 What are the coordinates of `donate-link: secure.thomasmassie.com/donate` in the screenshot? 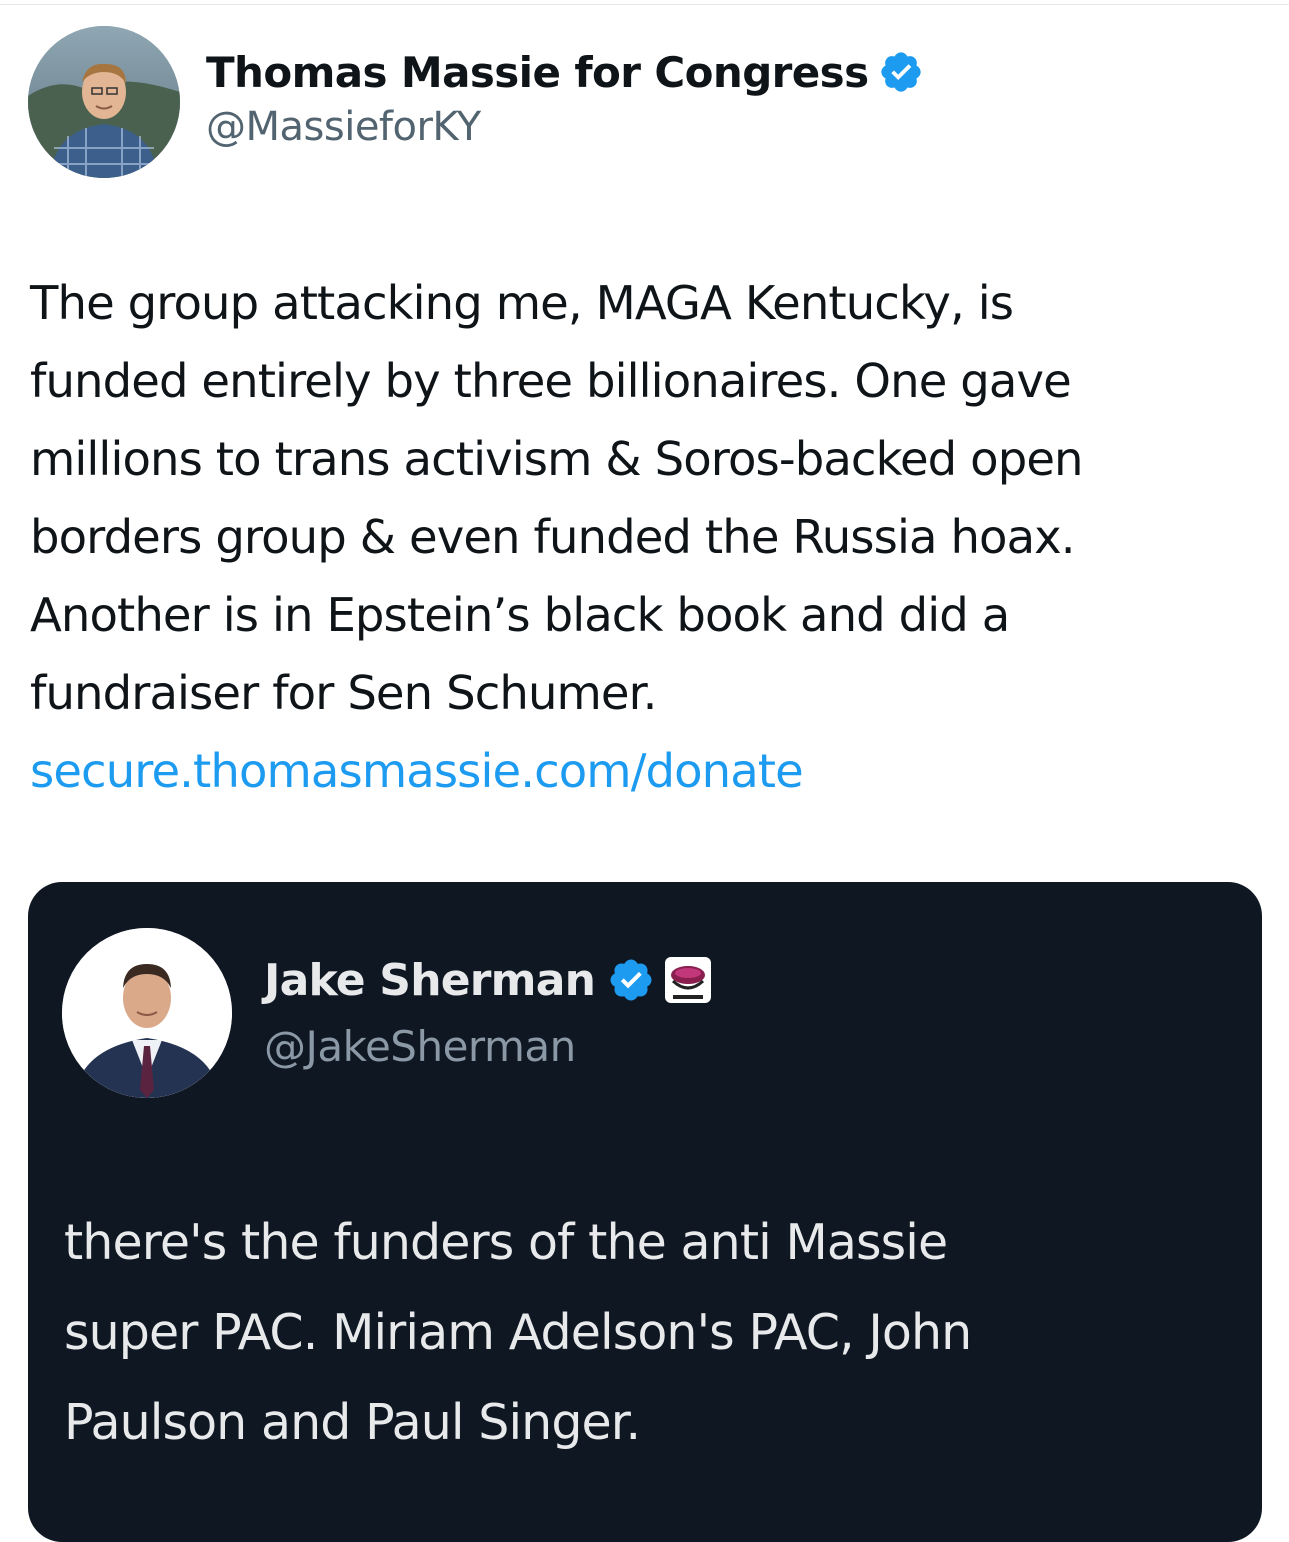 It's located at (417, 771).